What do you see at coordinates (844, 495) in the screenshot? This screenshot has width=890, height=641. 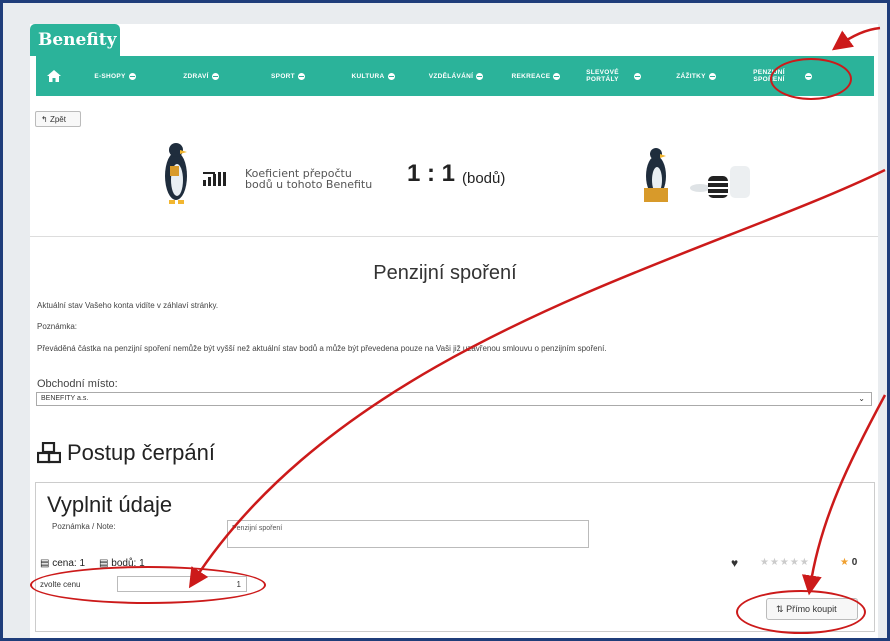 I see `arrow-to-button` at bounding box center [844, 495].